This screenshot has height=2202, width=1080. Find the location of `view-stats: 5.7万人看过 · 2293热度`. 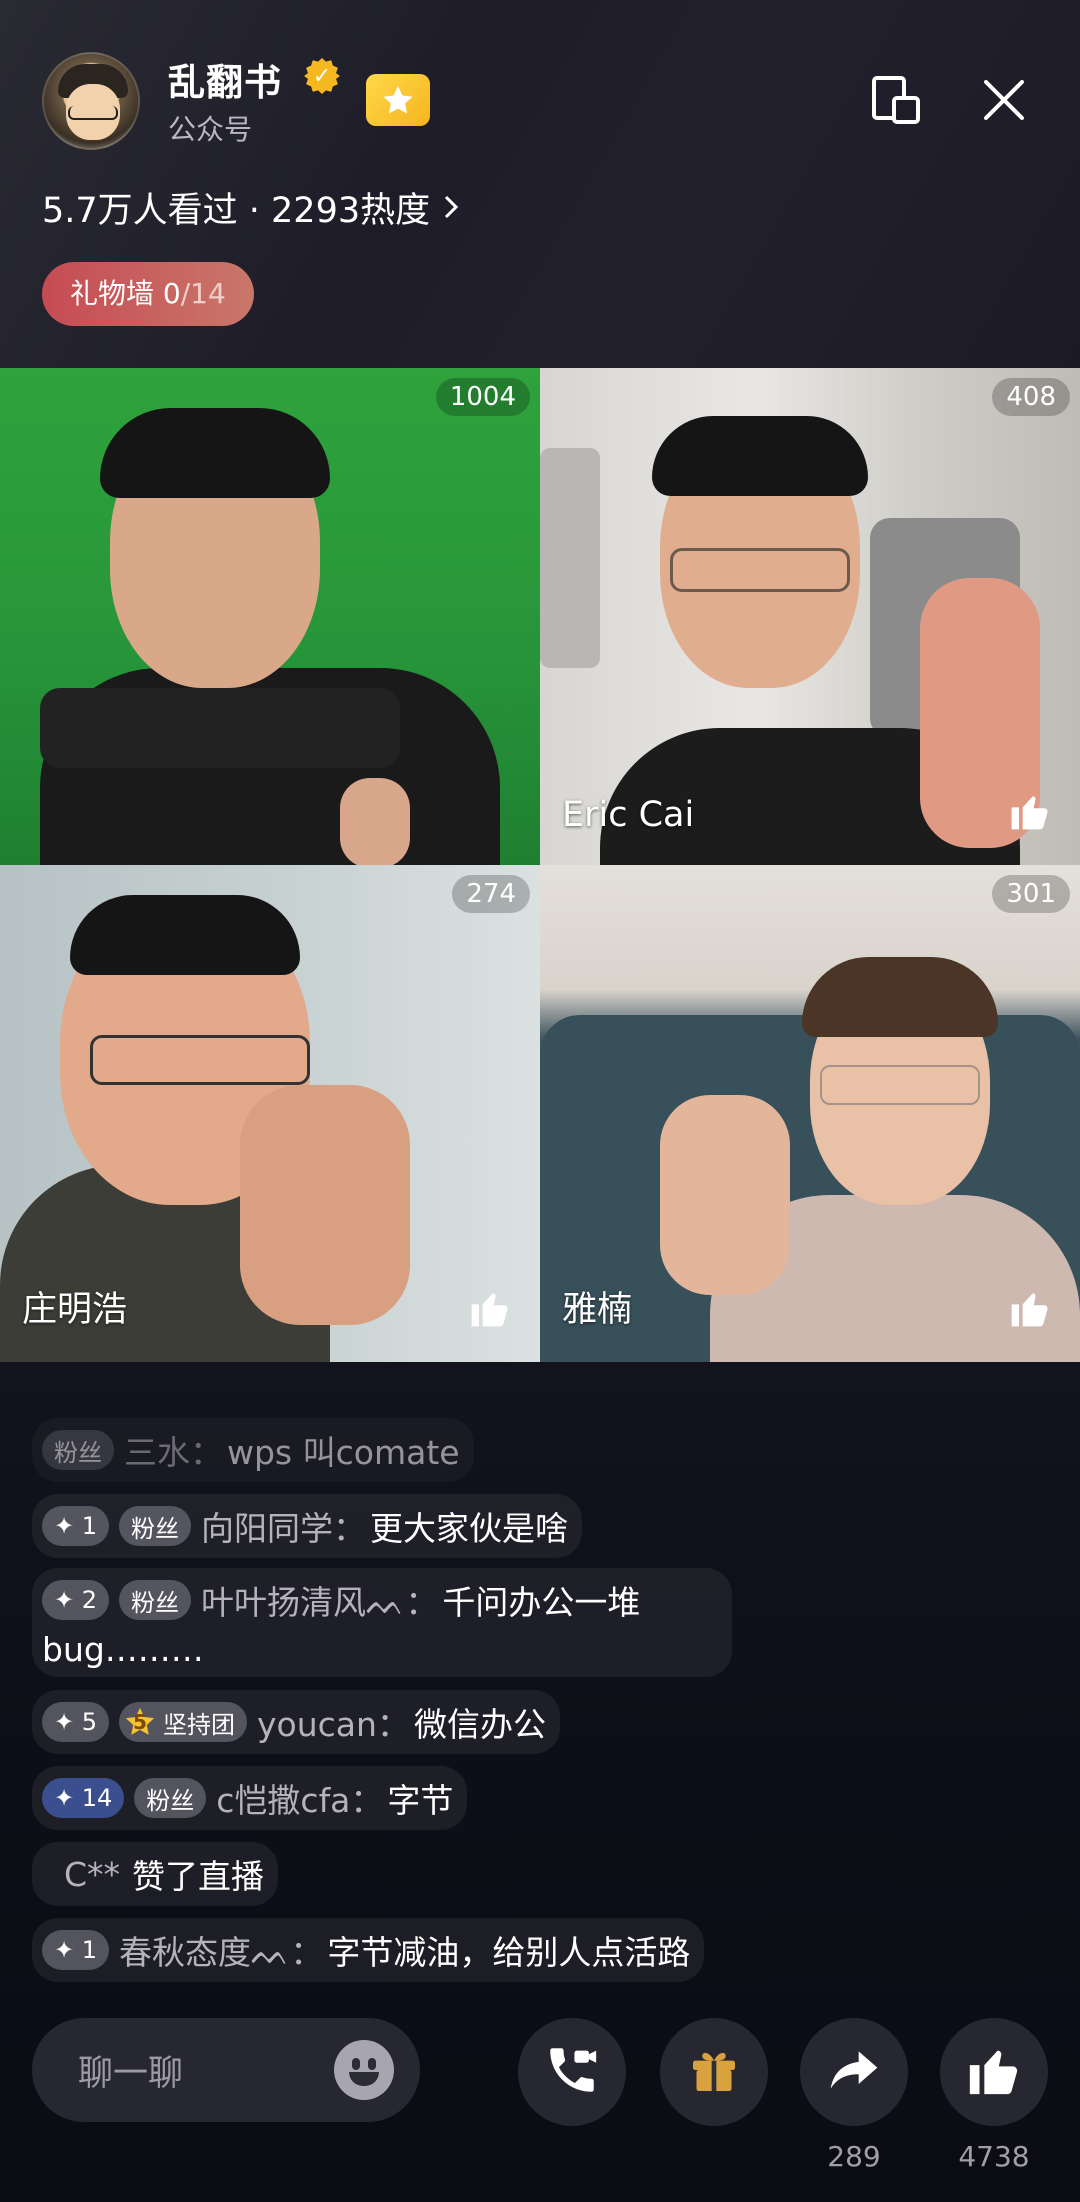

view-stats: 5.7万人看过 · 2293热度 is located at coordinates (251, 207).